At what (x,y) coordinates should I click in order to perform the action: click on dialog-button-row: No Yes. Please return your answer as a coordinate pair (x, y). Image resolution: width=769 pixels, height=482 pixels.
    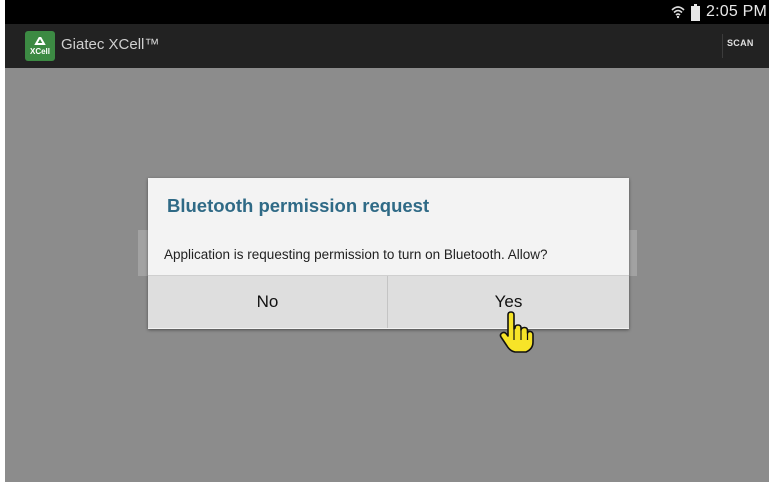
    Looking at the image, I should click on (388, 301).